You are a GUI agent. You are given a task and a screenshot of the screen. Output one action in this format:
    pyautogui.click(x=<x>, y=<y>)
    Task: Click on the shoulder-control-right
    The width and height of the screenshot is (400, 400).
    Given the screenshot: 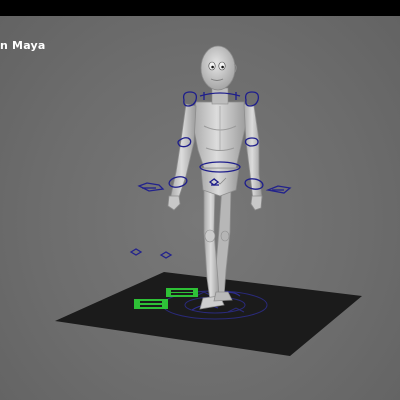 What is the action you would take?
    pyautogui.click(x=252, y=99)
    